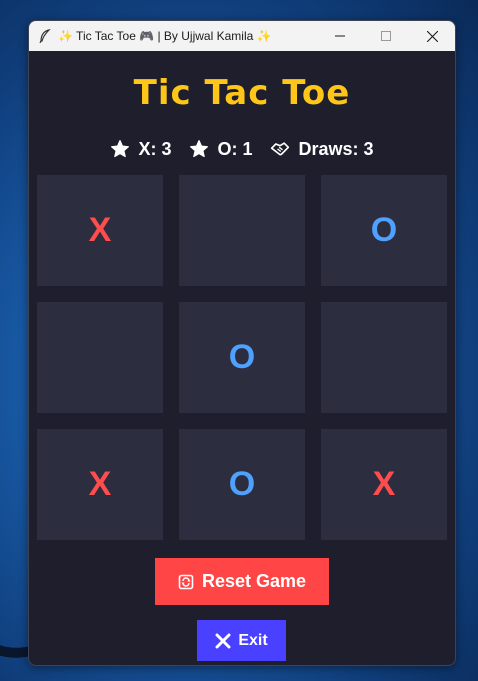 The image size is (478, 681). I want to click on board-cell-3: O, so click(384, 230).